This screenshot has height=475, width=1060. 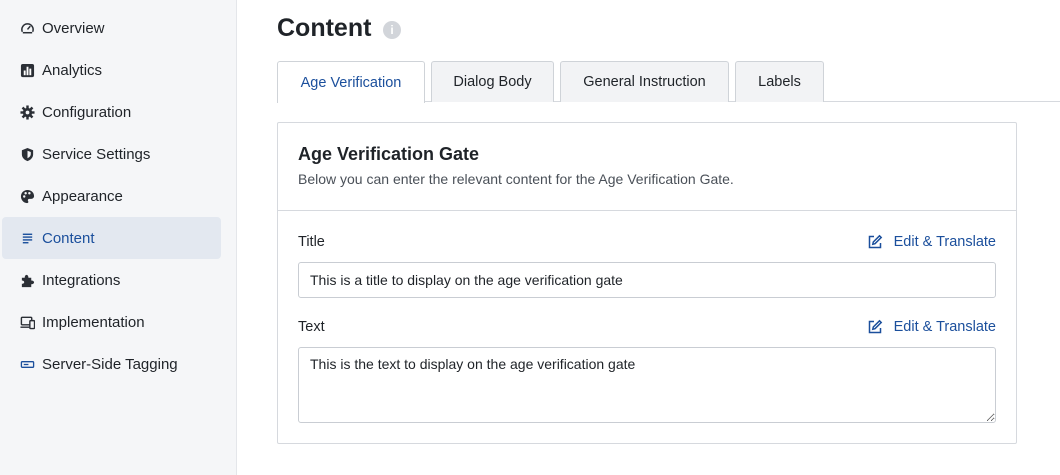 I want to click on gauge-icon, so click(x=27, y=28).